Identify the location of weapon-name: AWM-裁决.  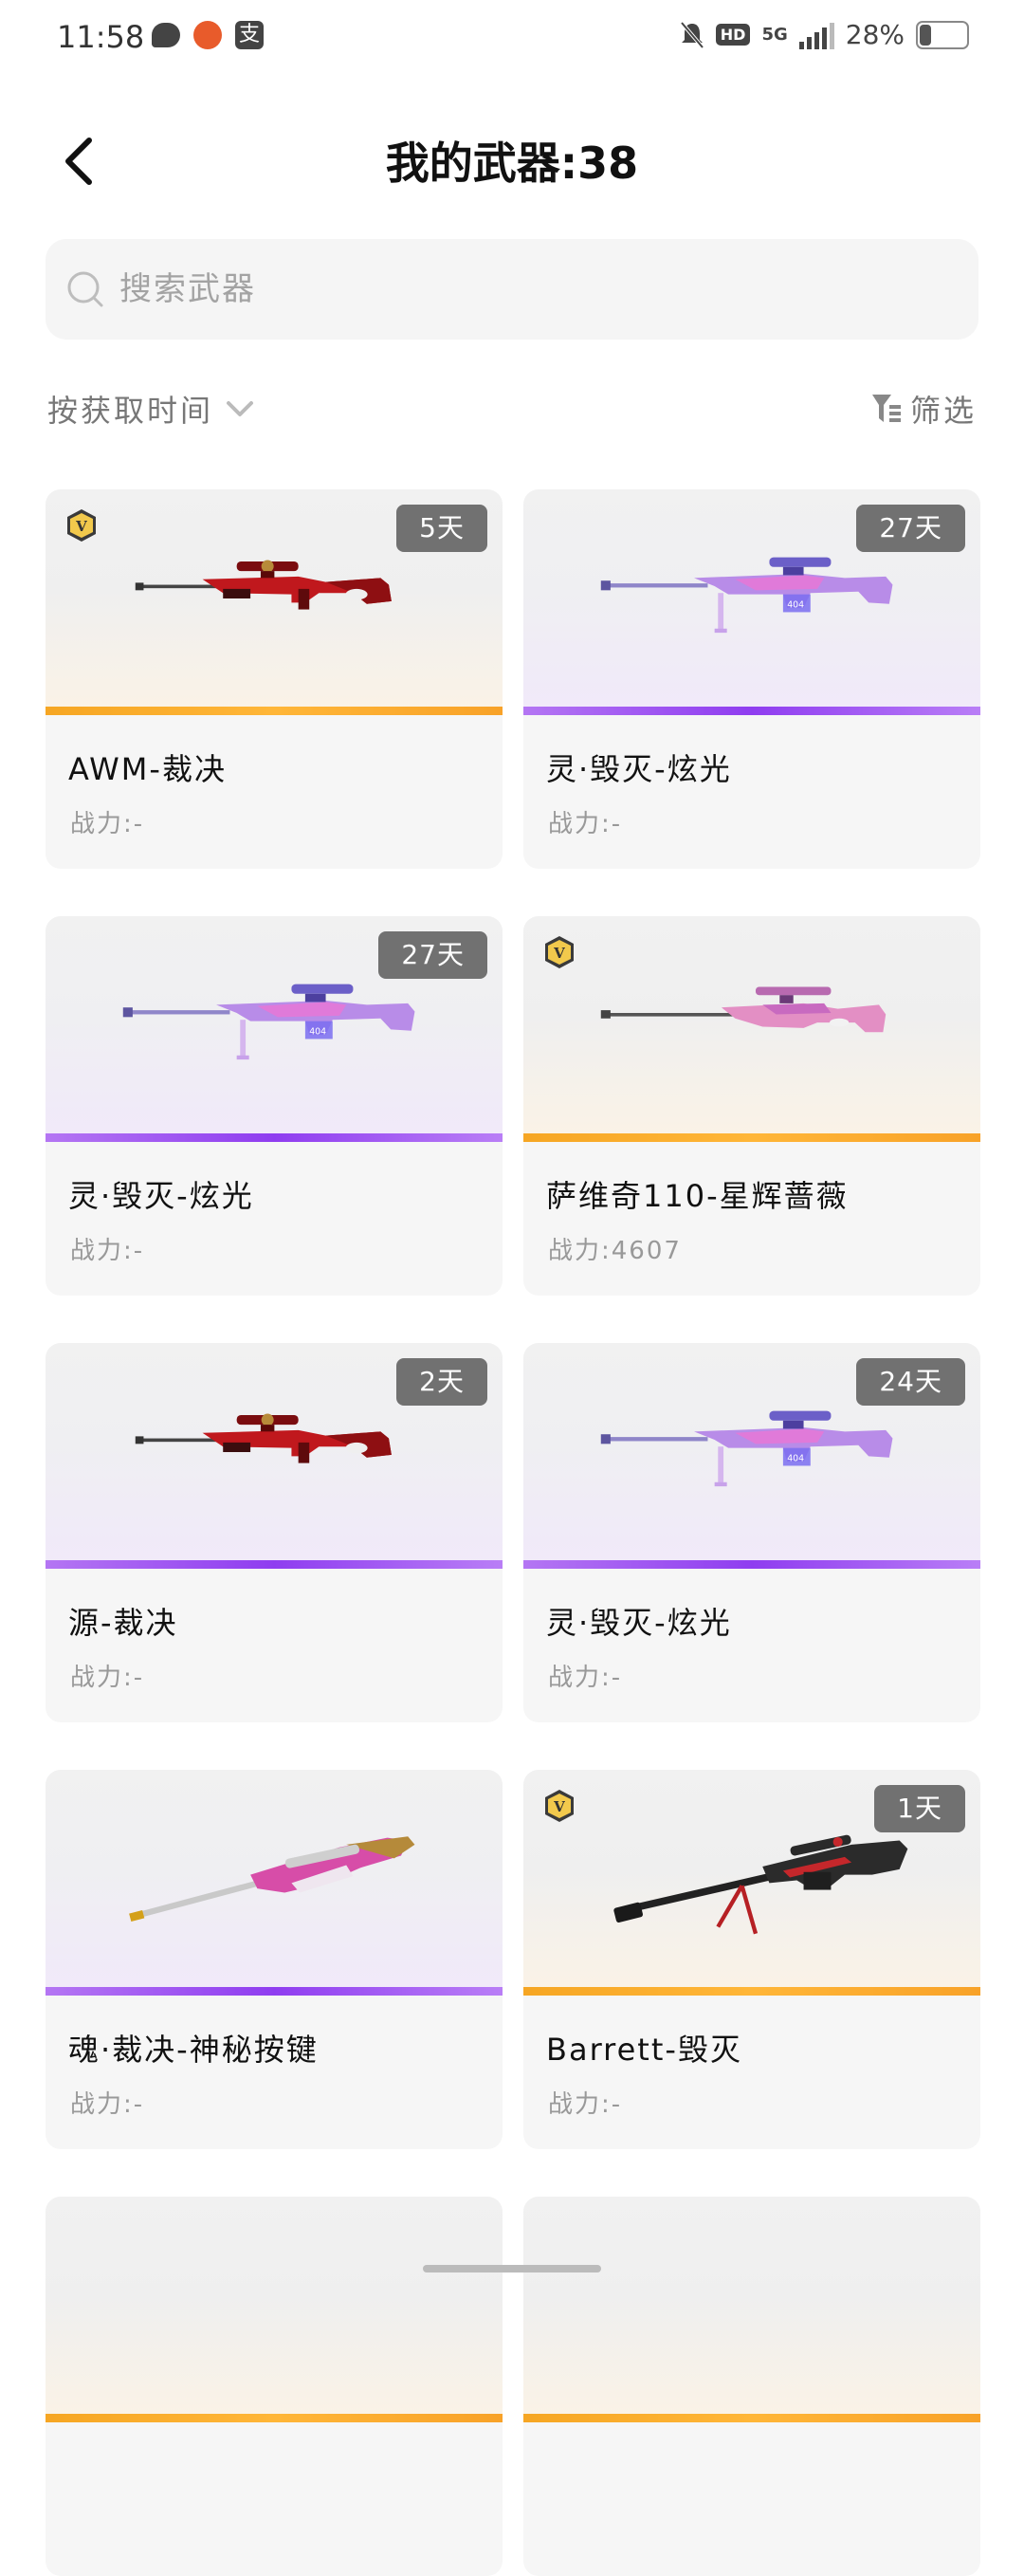
(147, 769).